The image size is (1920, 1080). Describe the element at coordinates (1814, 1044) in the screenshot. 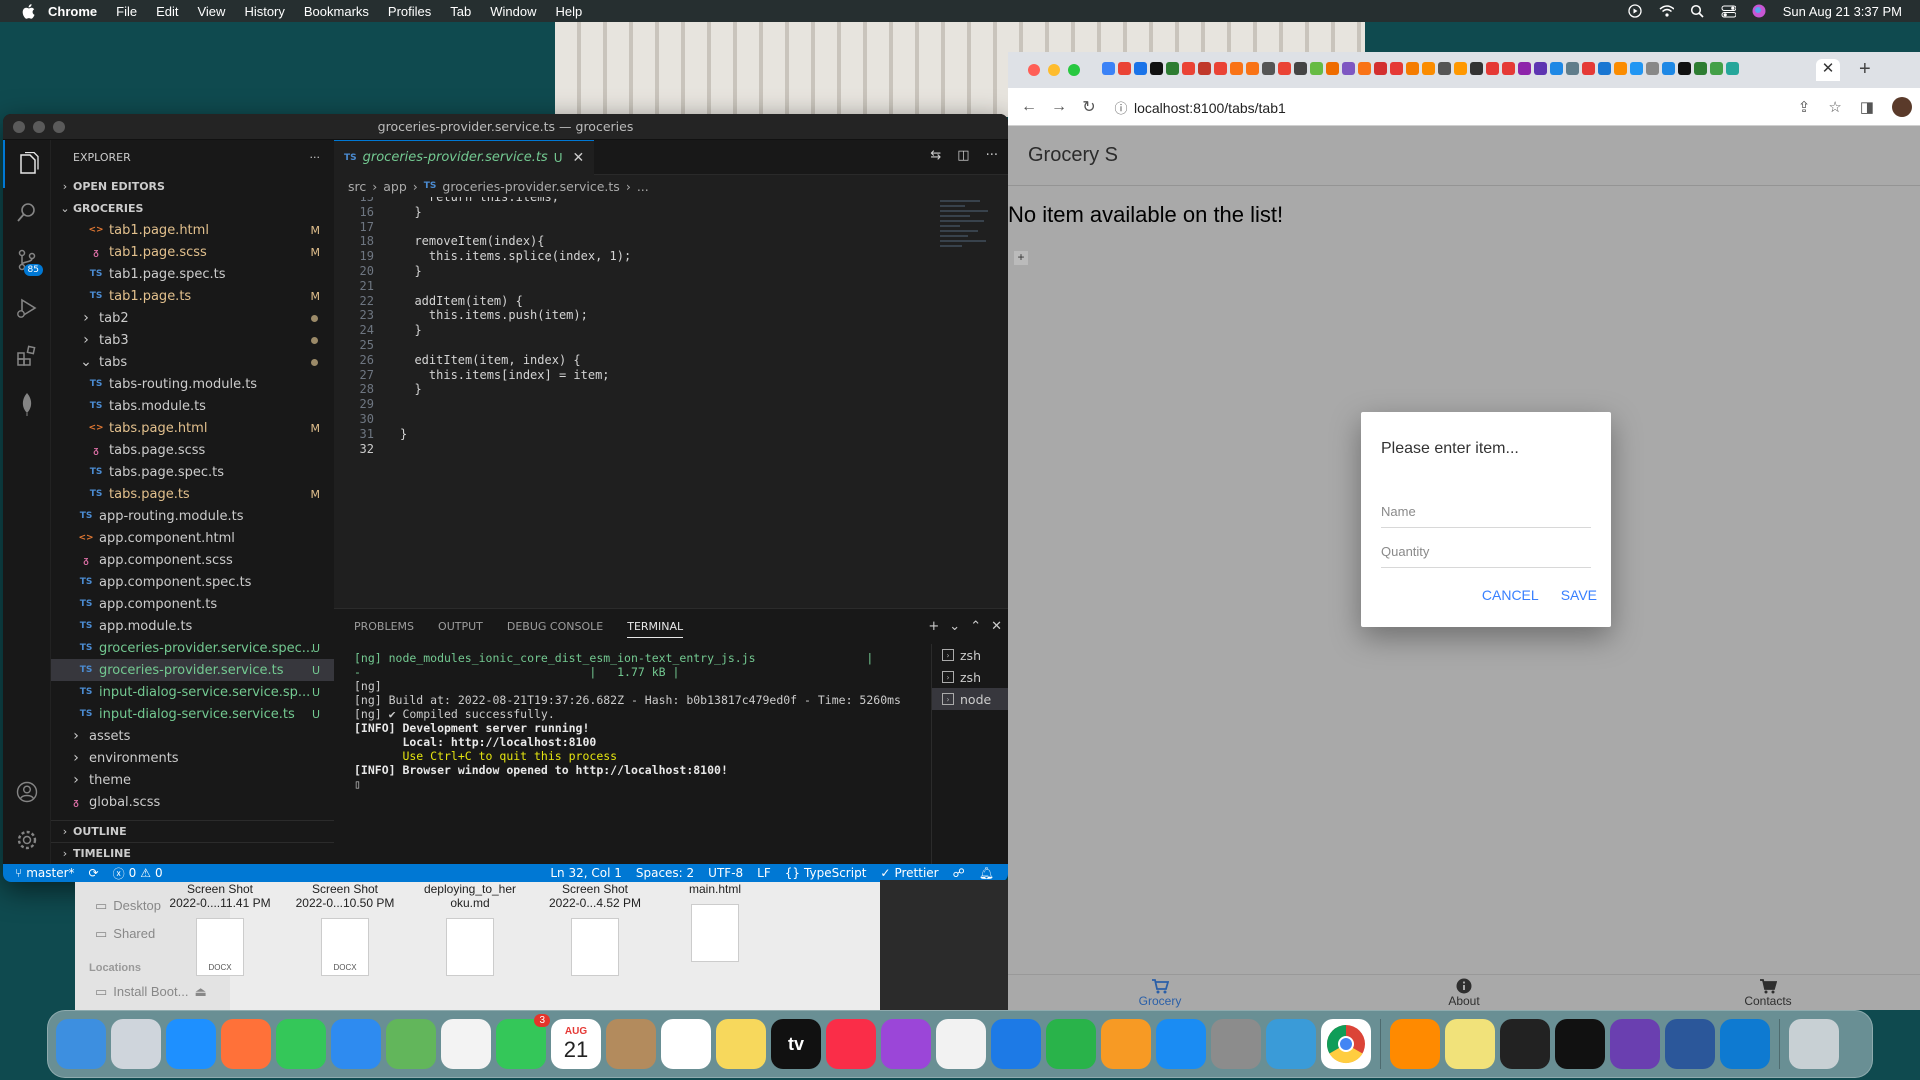

I see `trash-icon` at that location.